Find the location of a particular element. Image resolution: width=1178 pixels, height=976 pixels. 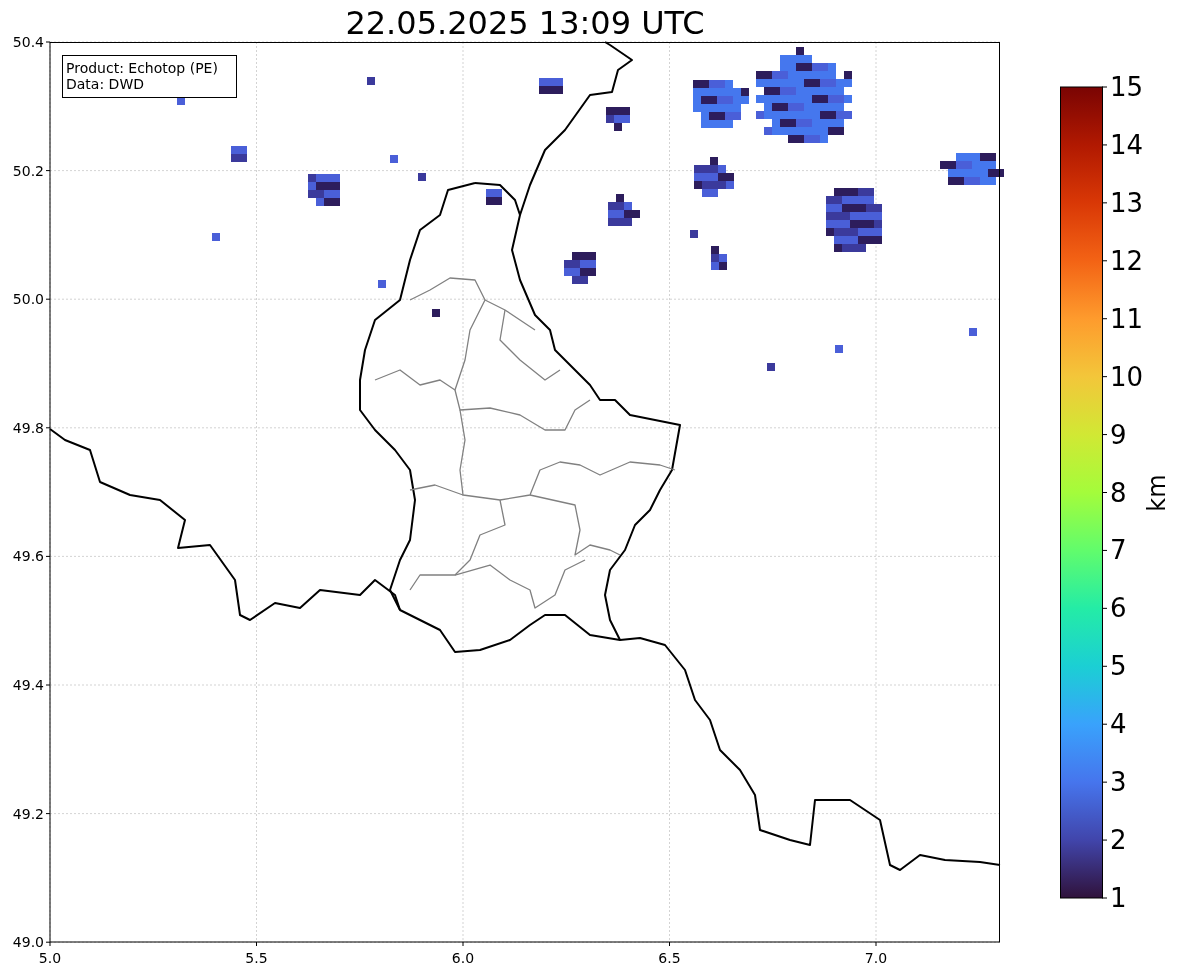

x-axis-tick-label: 5.5 is located at coordinates (256, 958).